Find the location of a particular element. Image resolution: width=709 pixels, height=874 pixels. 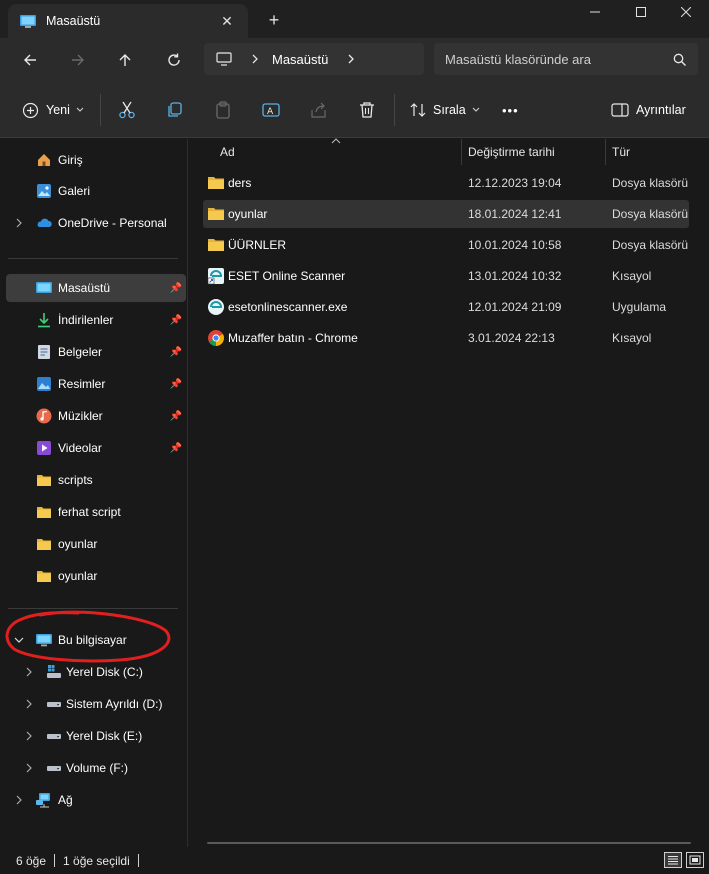

search-box is located at coordinates (566, 59).